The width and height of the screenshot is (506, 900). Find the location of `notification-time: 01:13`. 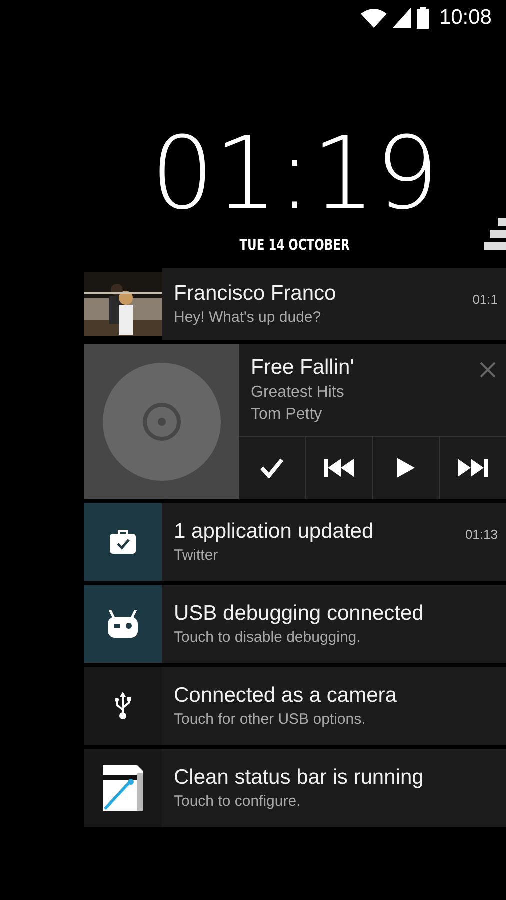

notification-time: 01:13 is located at coordinates (481, 534).